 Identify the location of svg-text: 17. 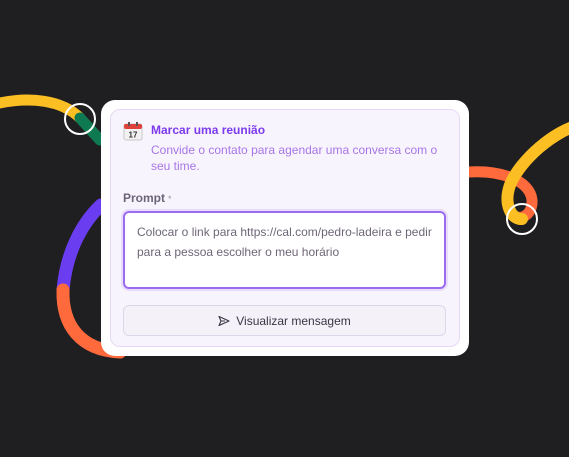
(133, 135).